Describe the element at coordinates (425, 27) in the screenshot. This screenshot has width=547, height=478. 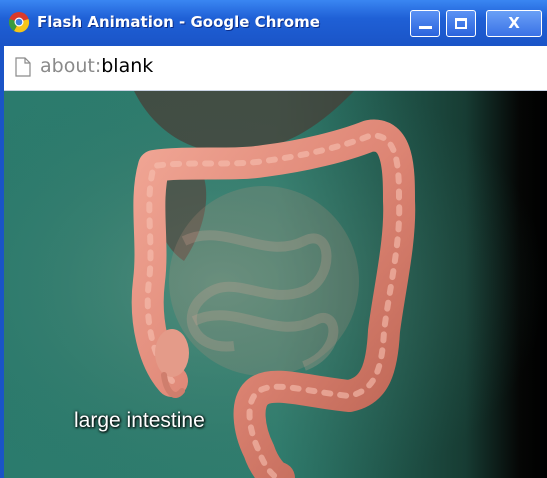
I see `minimize-icon` at that location.